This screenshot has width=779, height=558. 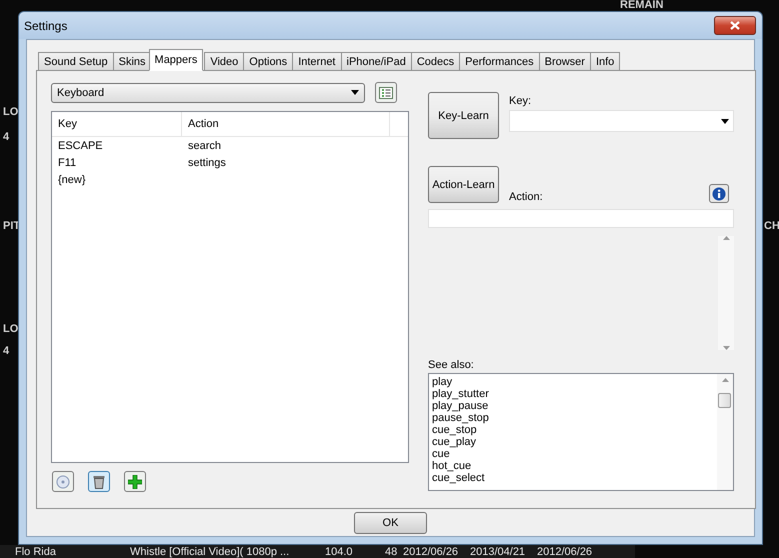 I want to click on tab: Options, so click(x=268, y=61).